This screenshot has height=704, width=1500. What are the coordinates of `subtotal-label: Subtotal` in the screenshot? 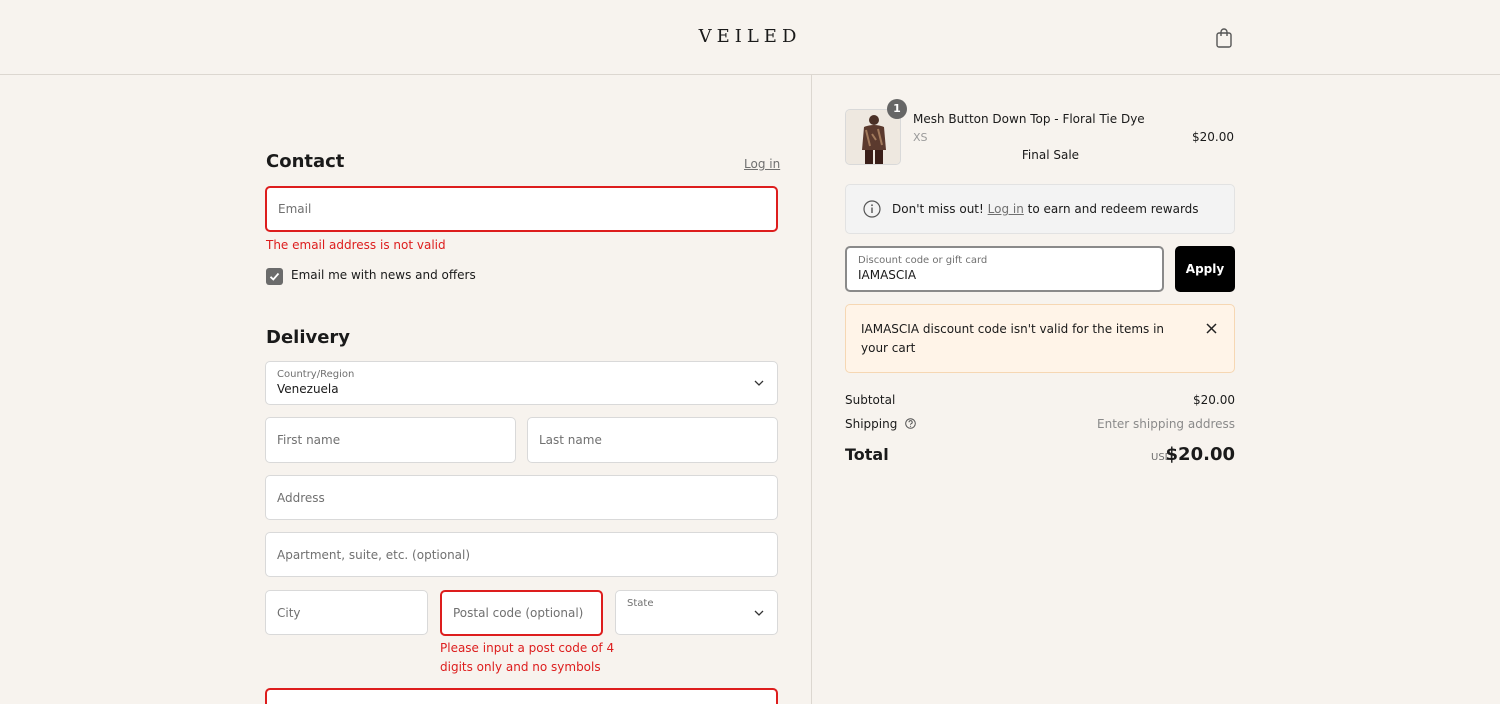 It's located at (870, 400).